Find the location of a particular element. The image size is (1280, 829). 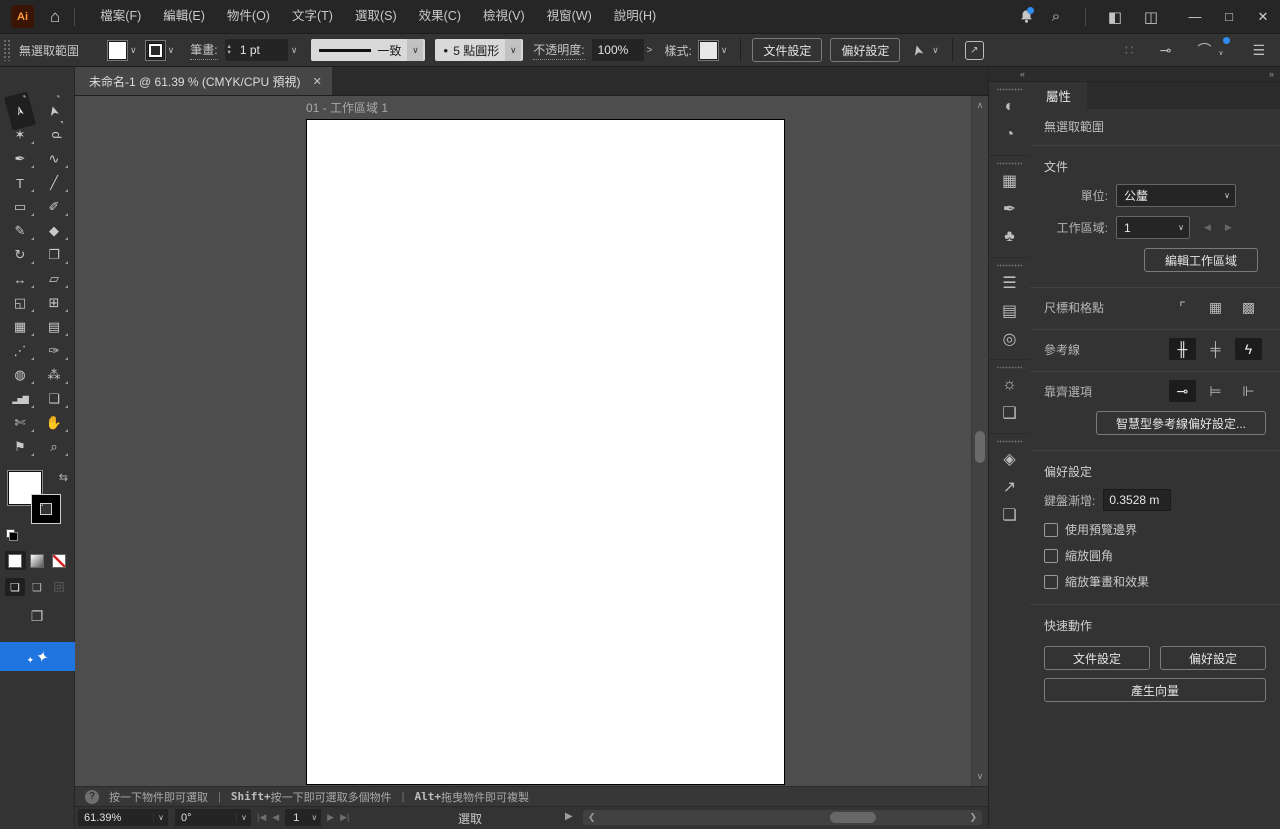

symbols-panel-icon: ♣ is located at coordinates (1009, 237).